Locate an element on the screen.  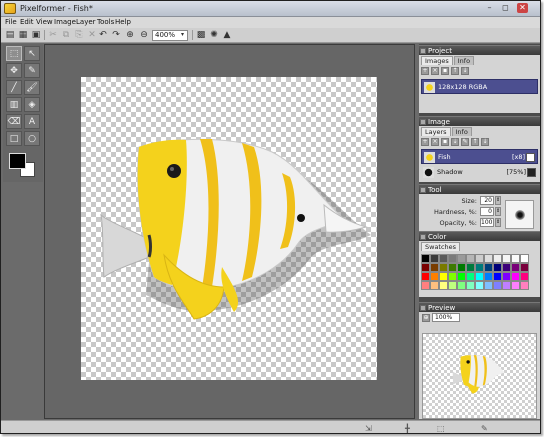
chevron-down-icon: ▾ is located at coordinates (184, 35).